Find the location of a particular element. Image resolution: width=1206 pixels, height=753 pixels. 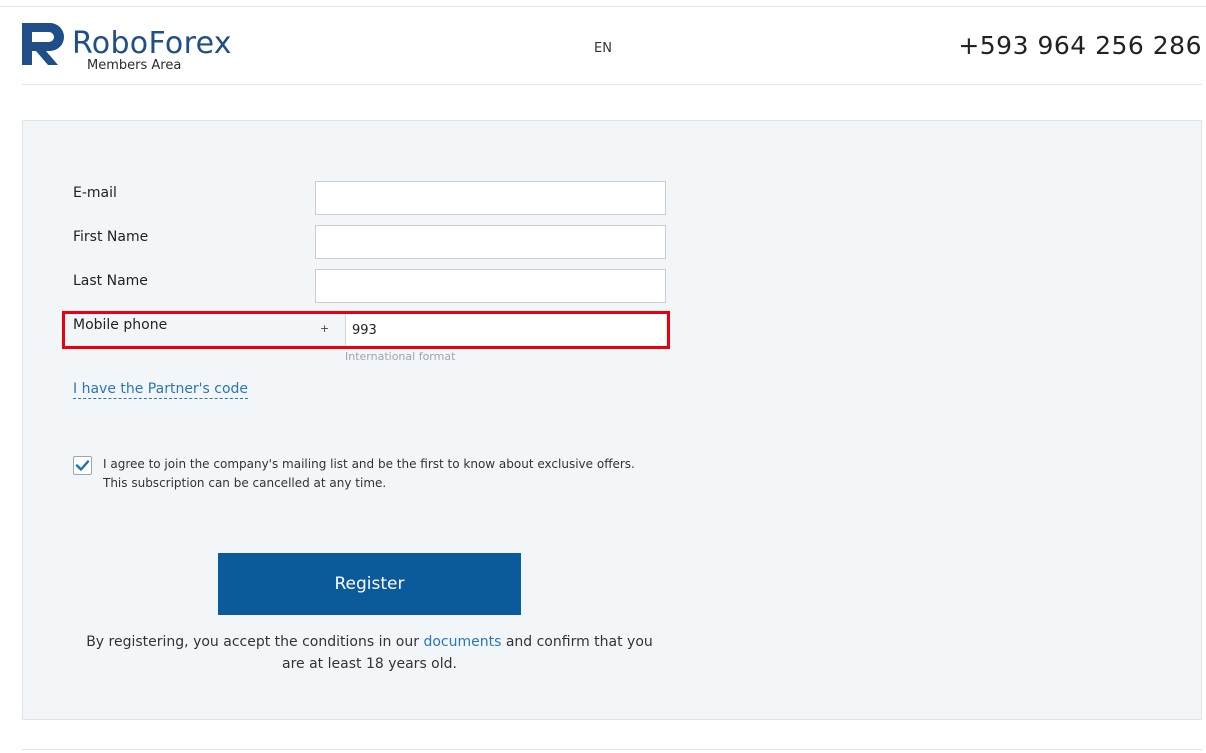

last-name-label: Last Name is located at coordinates (110, 281).